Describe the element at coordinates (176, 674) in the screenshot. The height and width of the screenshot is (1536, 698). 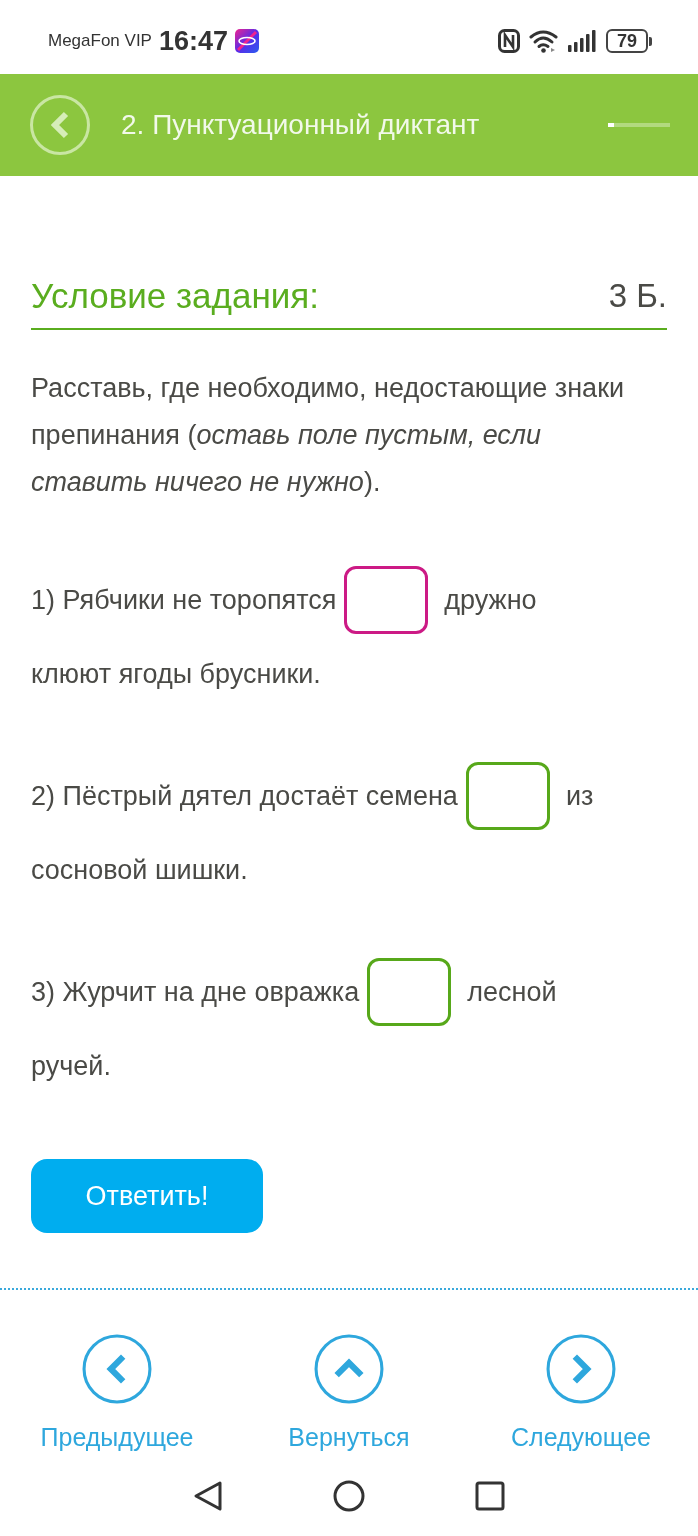
I see `sentence-text: клюют ягоды брусники.` at that location.